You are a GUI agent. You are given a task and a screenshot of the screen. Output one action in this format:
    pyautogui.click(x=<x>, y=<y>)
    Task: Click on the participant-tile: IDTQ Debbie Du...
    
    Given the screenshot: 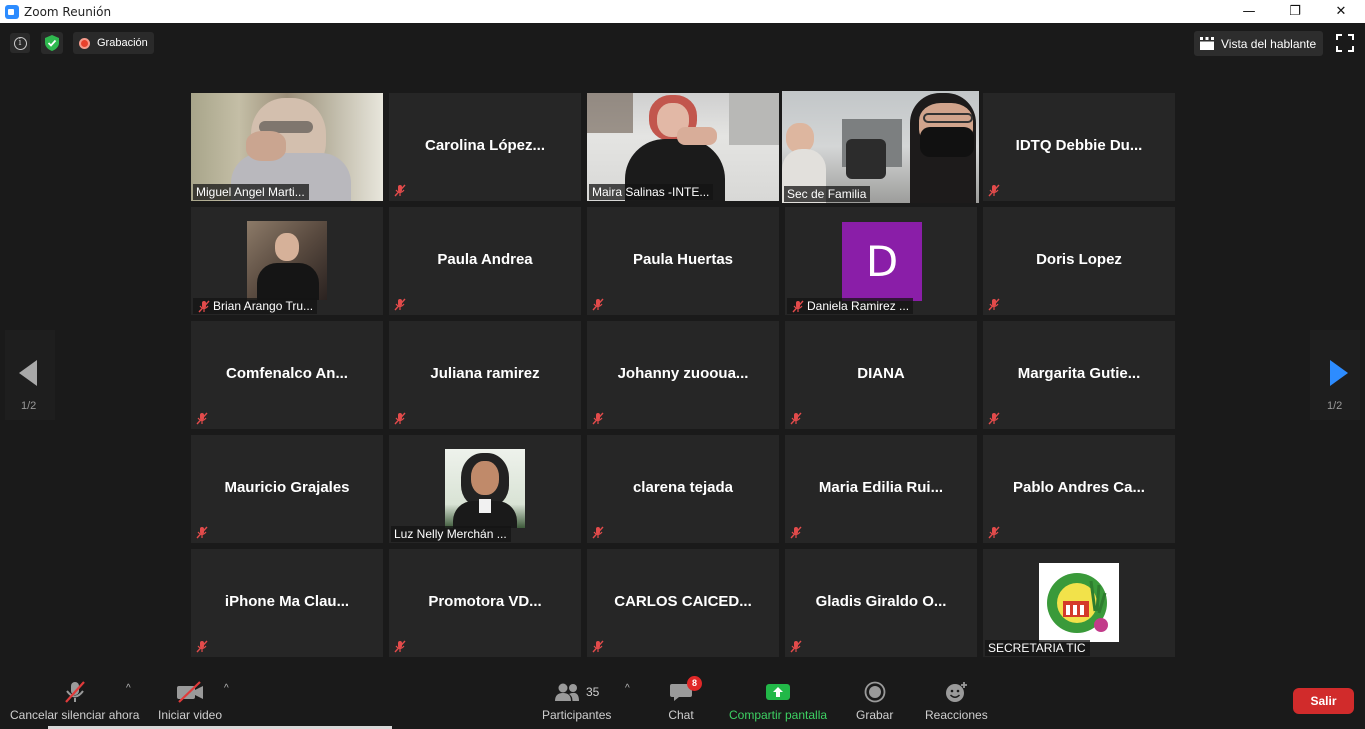 What is the action you would take?
    pyautogui.click(x=1079, y=147)
    